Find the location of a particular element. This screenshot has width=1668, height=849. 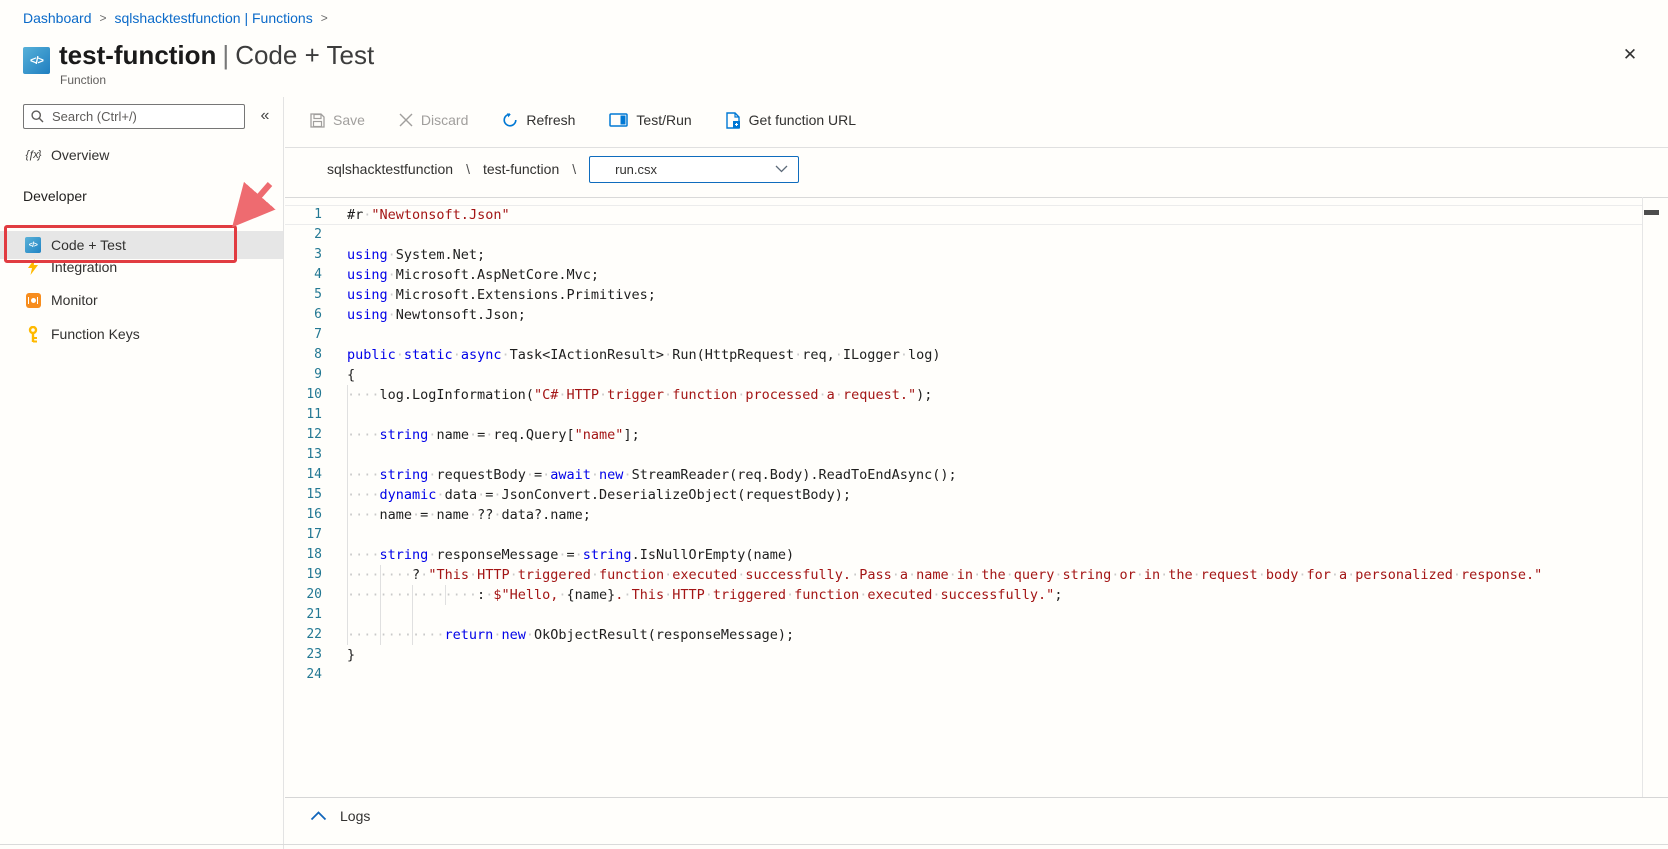

line-number: 1 is located at coordinates (303, 215).